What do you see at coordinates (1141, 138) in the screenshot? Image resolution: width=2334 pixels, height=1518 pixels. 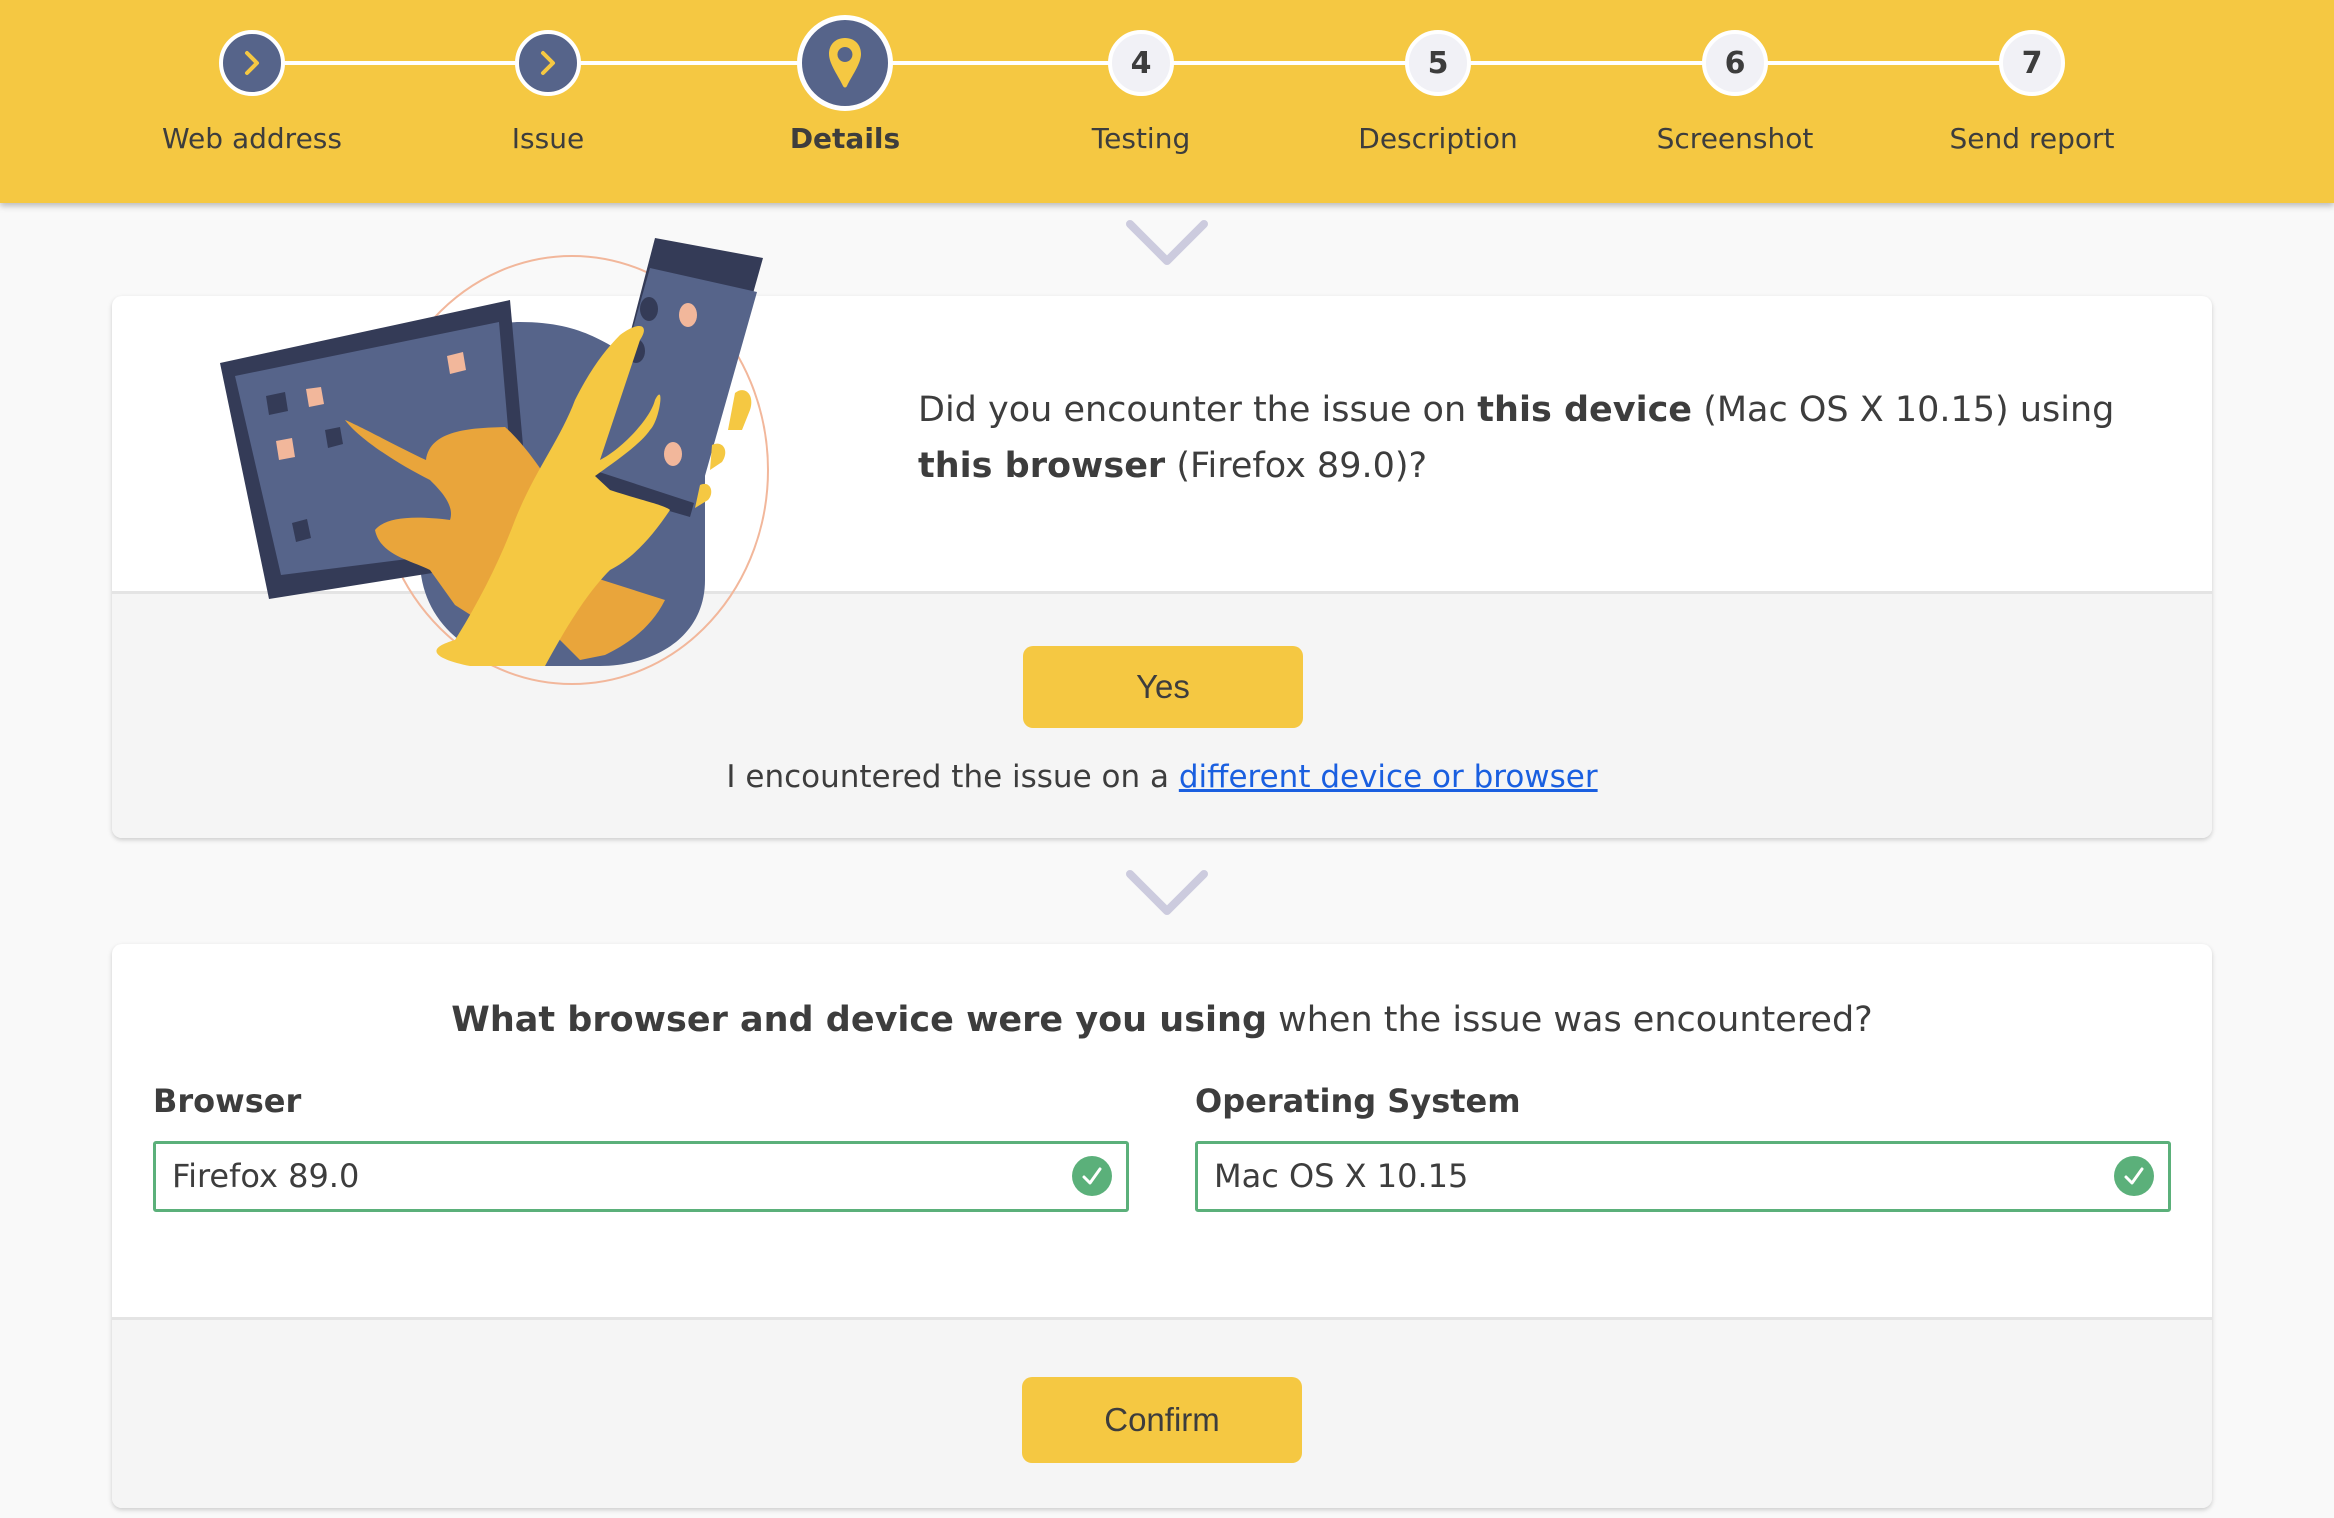 I see `step-label: Testing` at bounding box center [1141, 138].